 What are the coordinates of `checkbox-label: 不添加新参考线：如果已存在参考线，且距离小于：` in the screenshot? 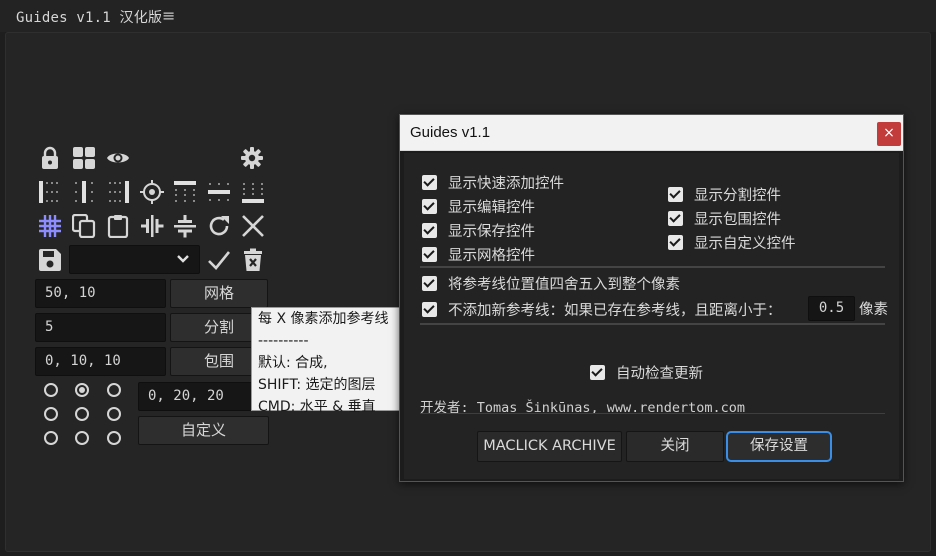 It's located at (615, 311).